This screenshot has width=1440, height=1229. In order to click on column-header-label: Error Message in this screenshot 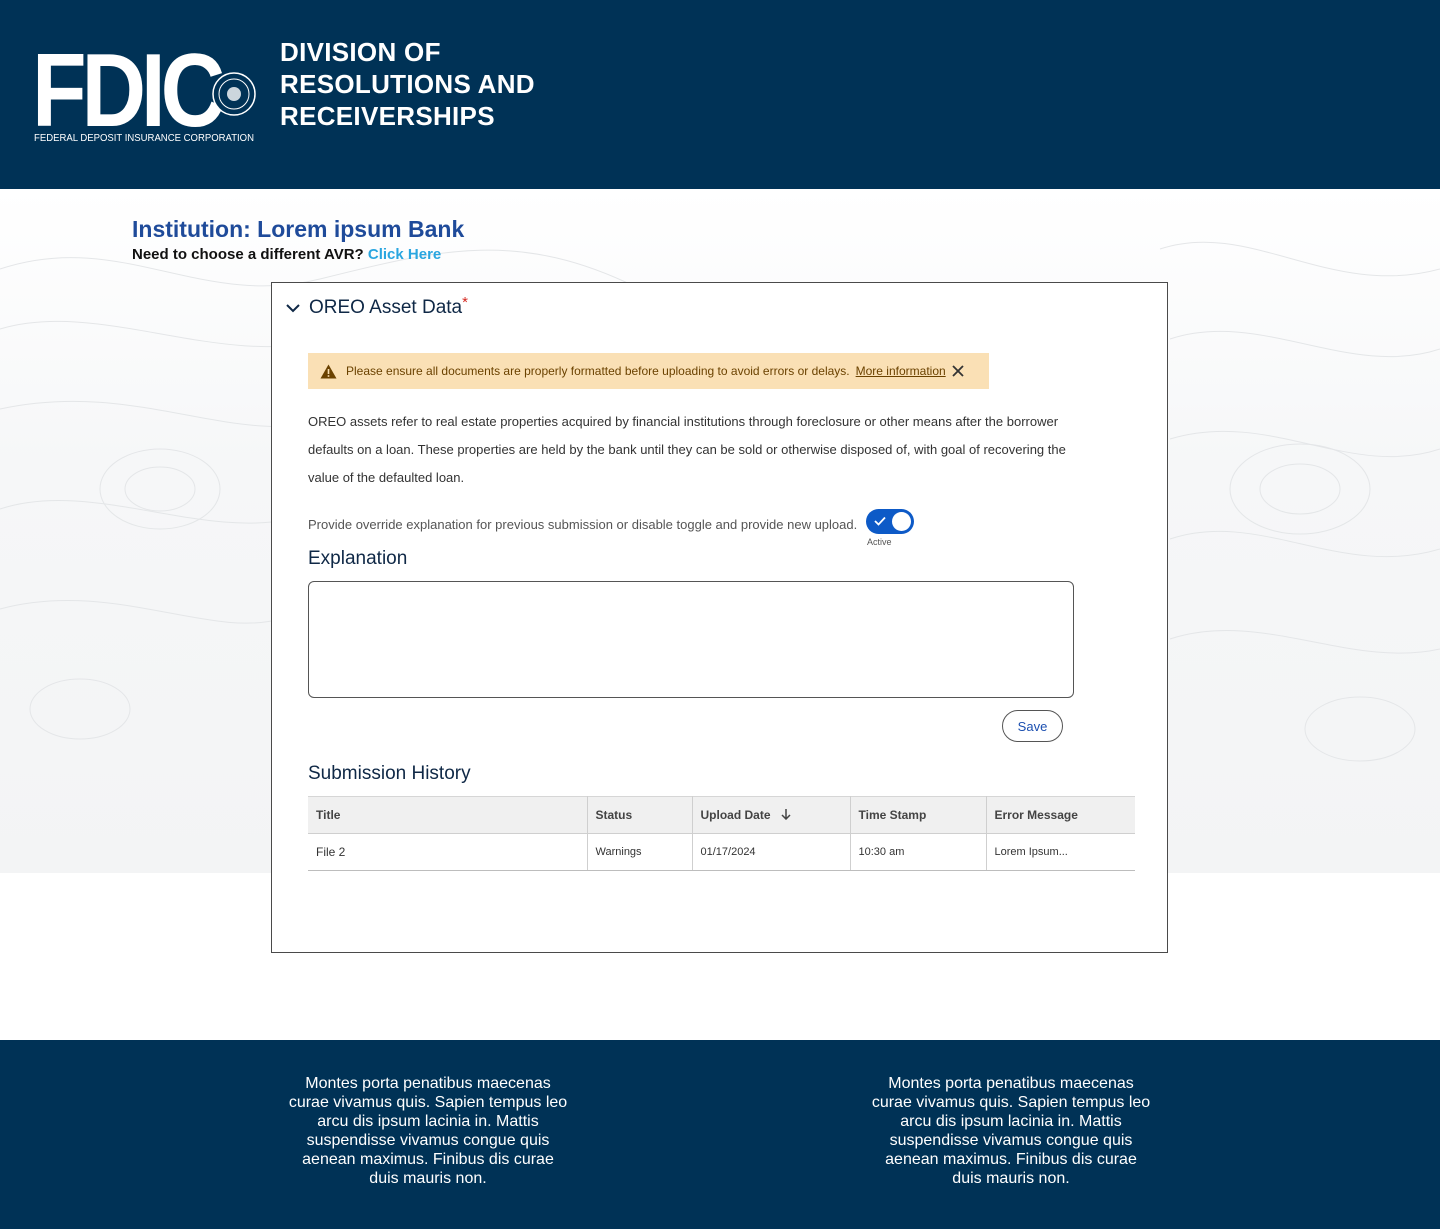, I will do `click(1036, 815)`.